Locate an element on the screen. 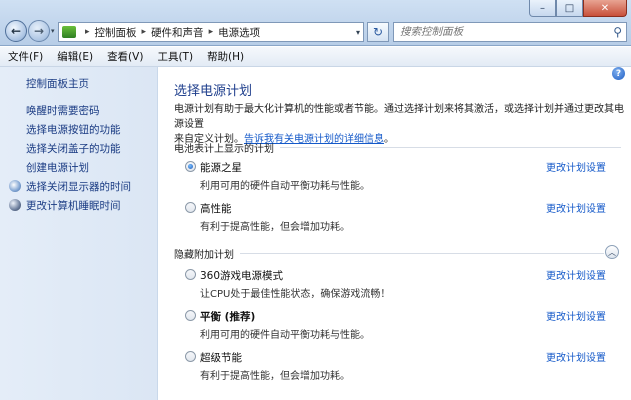 The image size is (631, 400). address-bar: ▸ 控制面板 ▸ 硬件和声音 ▸ 电源选项 ▾ is located at coordinates (211, 32).